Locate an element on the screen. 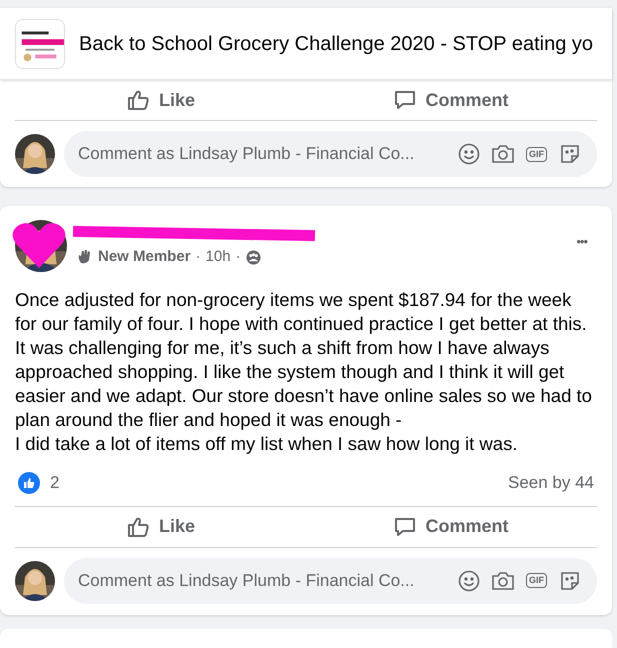  speech-bubble-icon is located at coordinates (405, 100).